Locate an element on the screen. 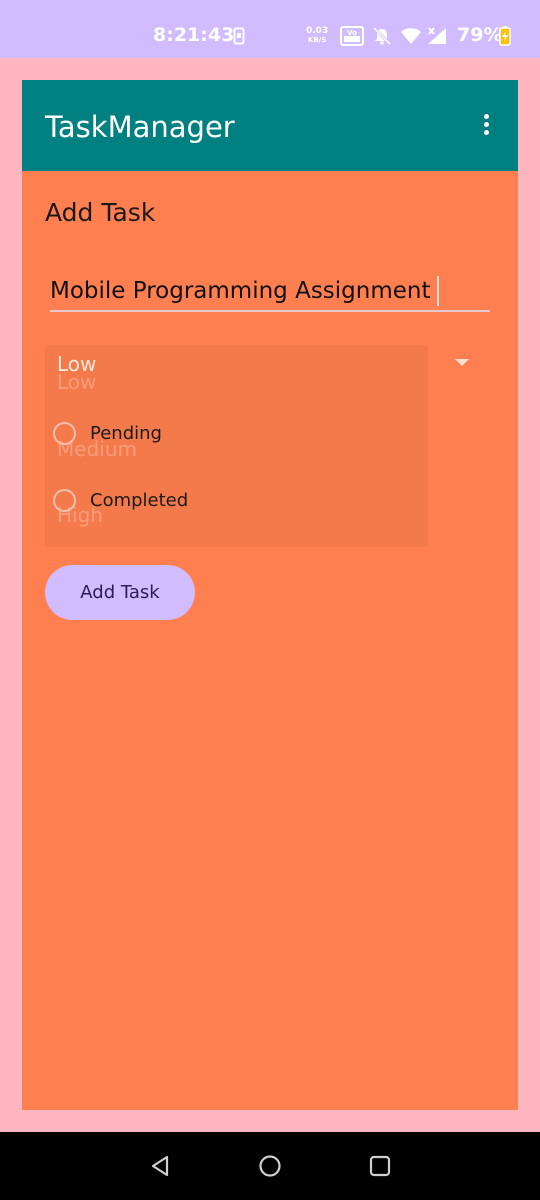 The height and width of the screenshot is (1200, 540). network-speed-value: 0.03 is located at coordinates (317, 31).